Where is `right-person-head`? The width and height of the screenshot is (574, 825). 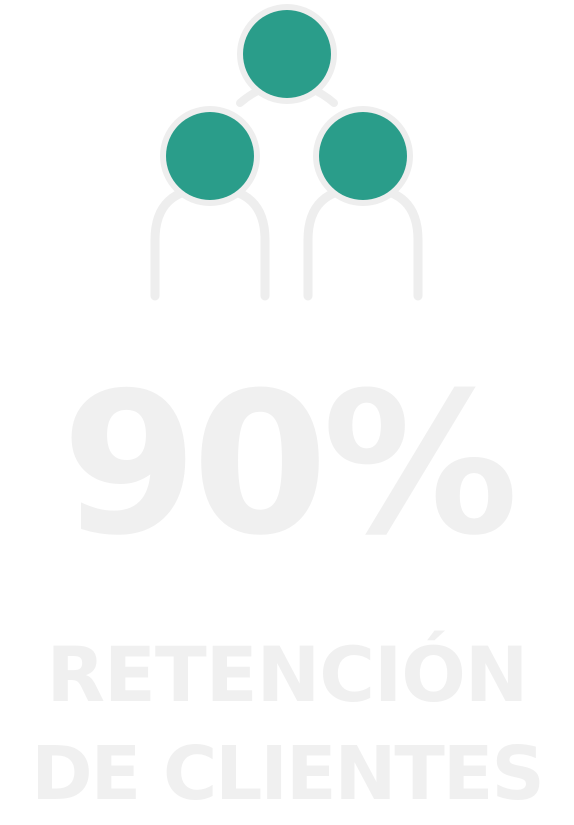
right-person-head is located at coordinates (363, 156).